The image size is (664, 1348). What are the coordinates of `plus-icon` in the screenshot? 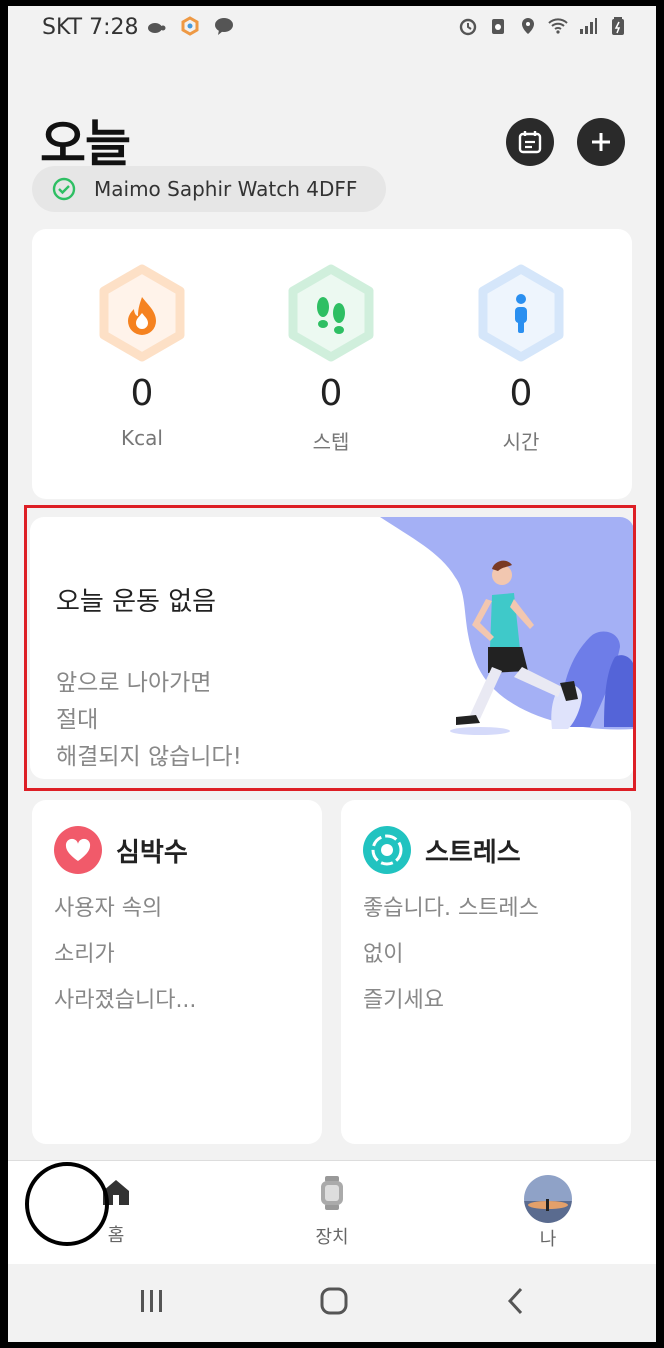 It's located at (601, 142).